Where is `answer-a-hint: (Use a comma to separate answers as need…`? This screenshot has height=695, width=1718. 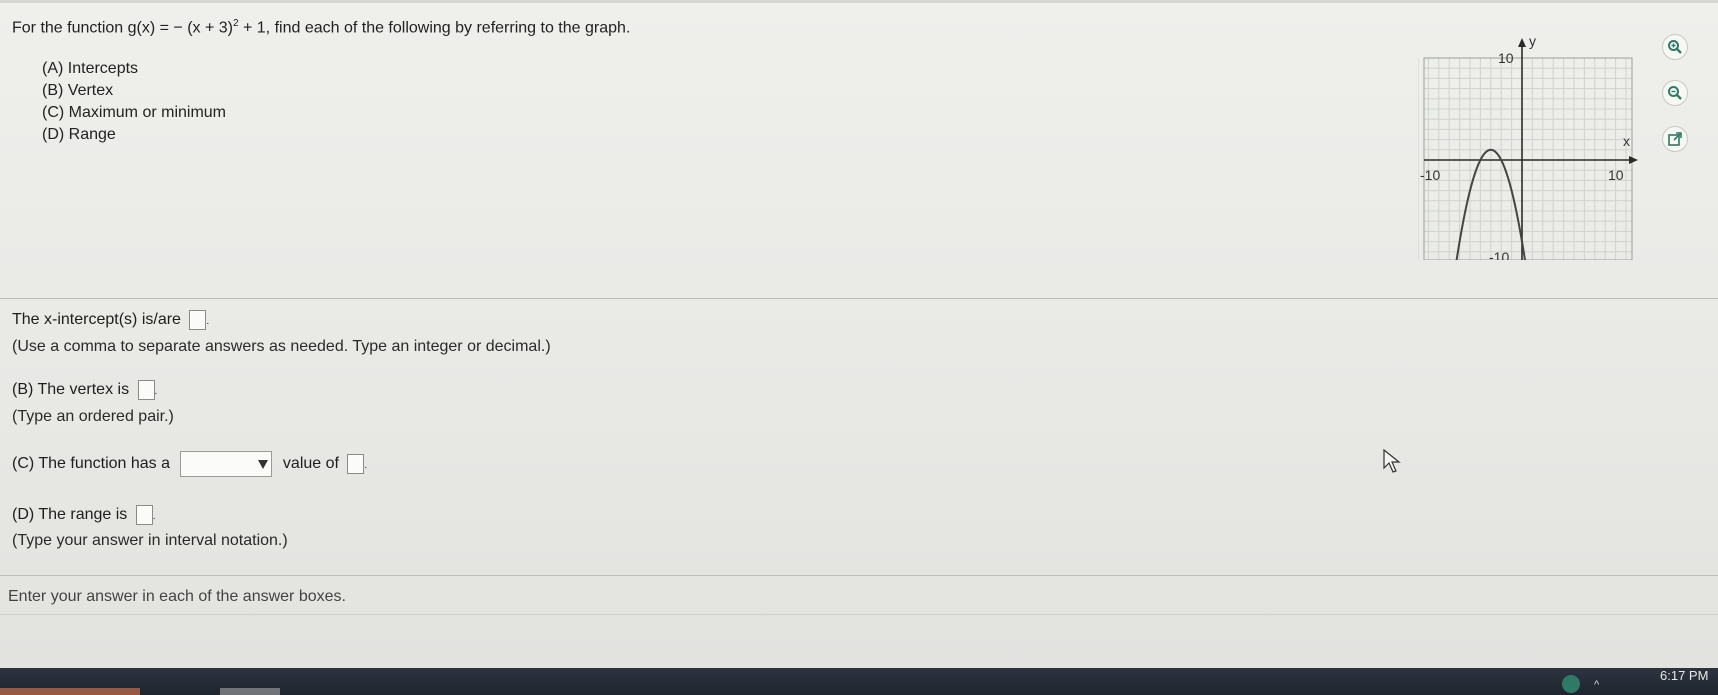
answer-a-hint: (Use a comma to separate answers as need… is located at coordinates (281, 346).